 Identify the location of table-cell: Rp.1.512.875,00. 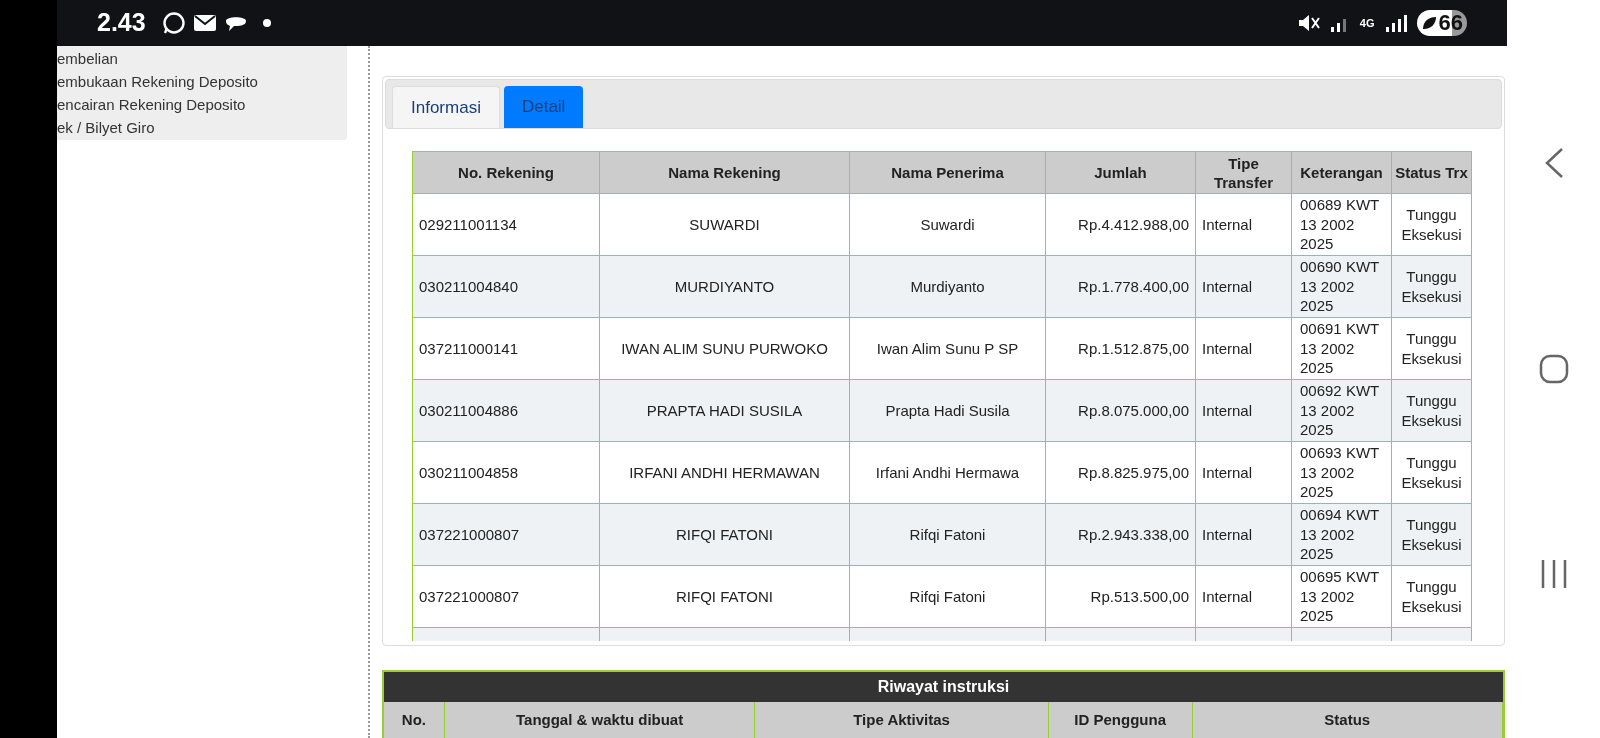
(1120, 348).